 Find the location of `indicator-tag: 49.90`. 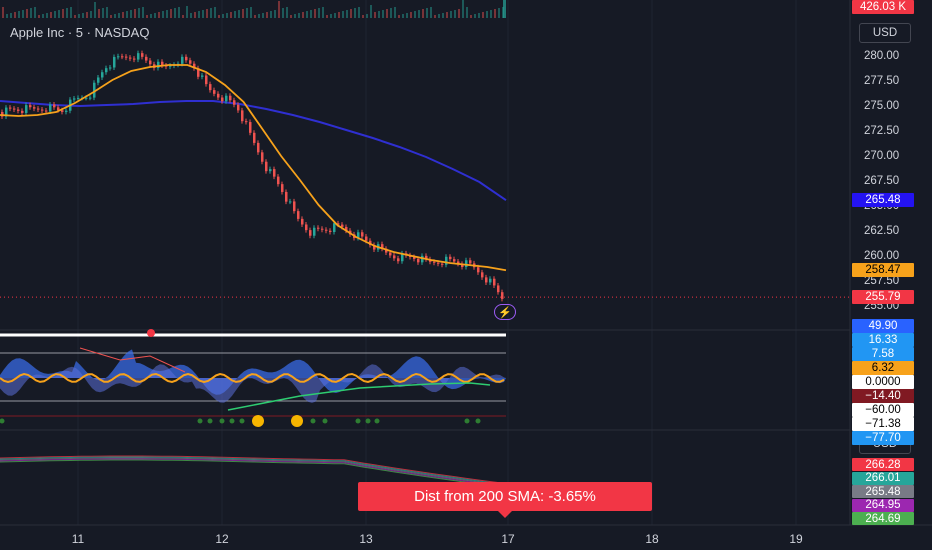

indicator-tag: 49.90 is located at coordinates (883, 326).